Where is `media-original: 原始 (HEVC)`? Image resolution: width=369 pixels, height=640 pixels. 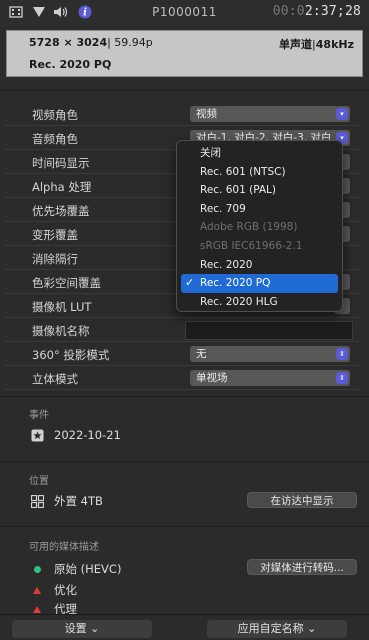
media-original: 原始 (HEVC) is located at coordinates (88, 569).